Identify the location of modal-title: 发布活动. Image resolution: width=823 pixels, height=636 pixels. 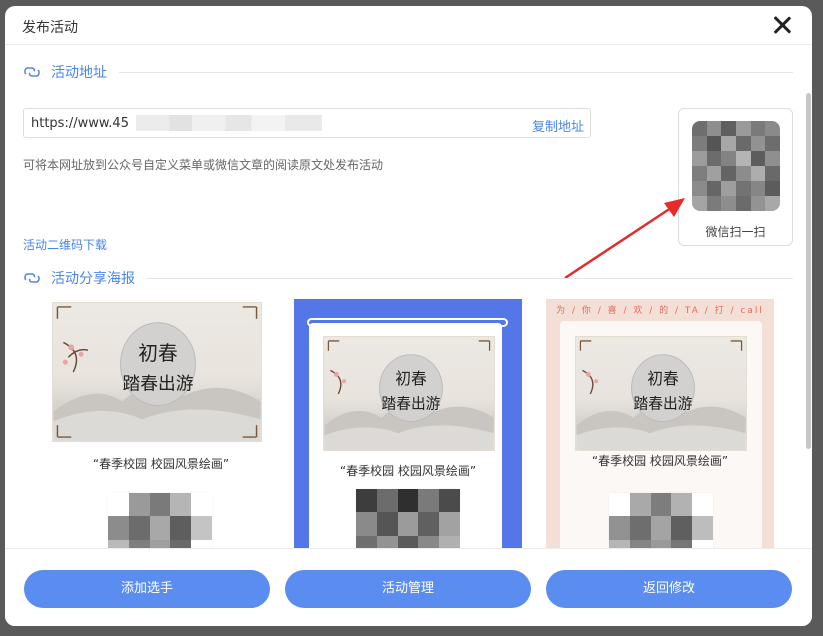
(50, 28).